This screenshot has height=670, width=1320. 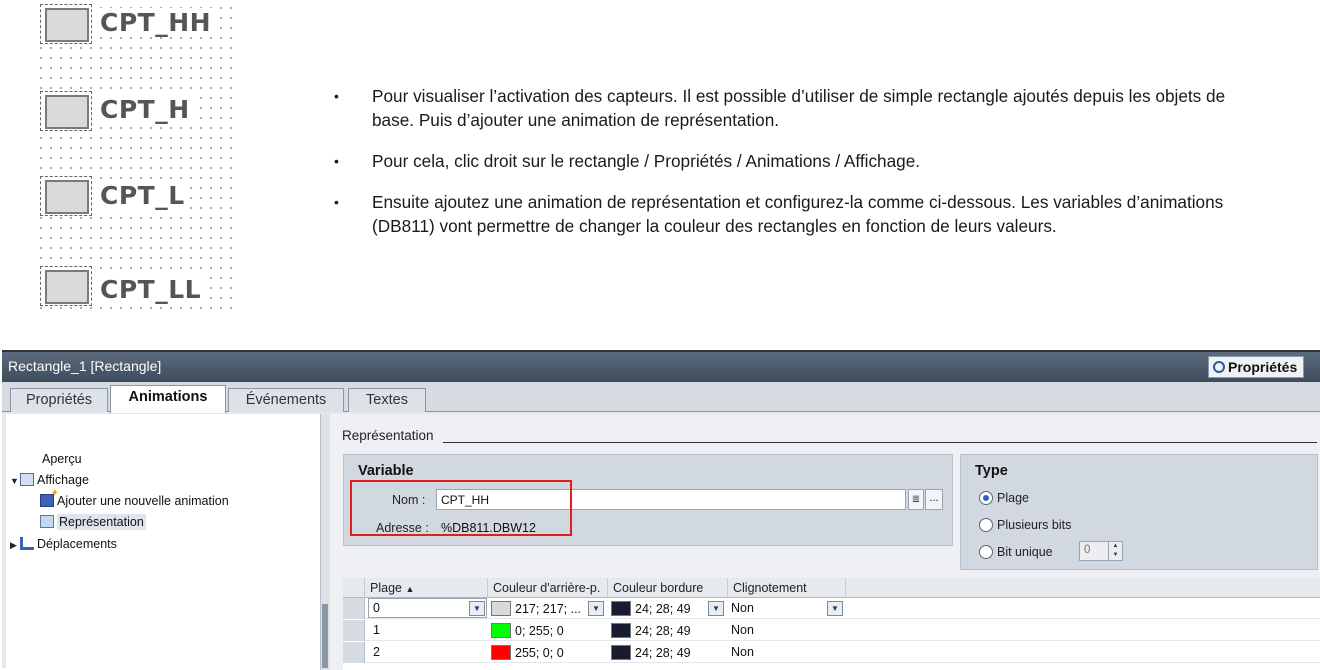 I want to click on panel-splitter, so click(x=325, y=542).